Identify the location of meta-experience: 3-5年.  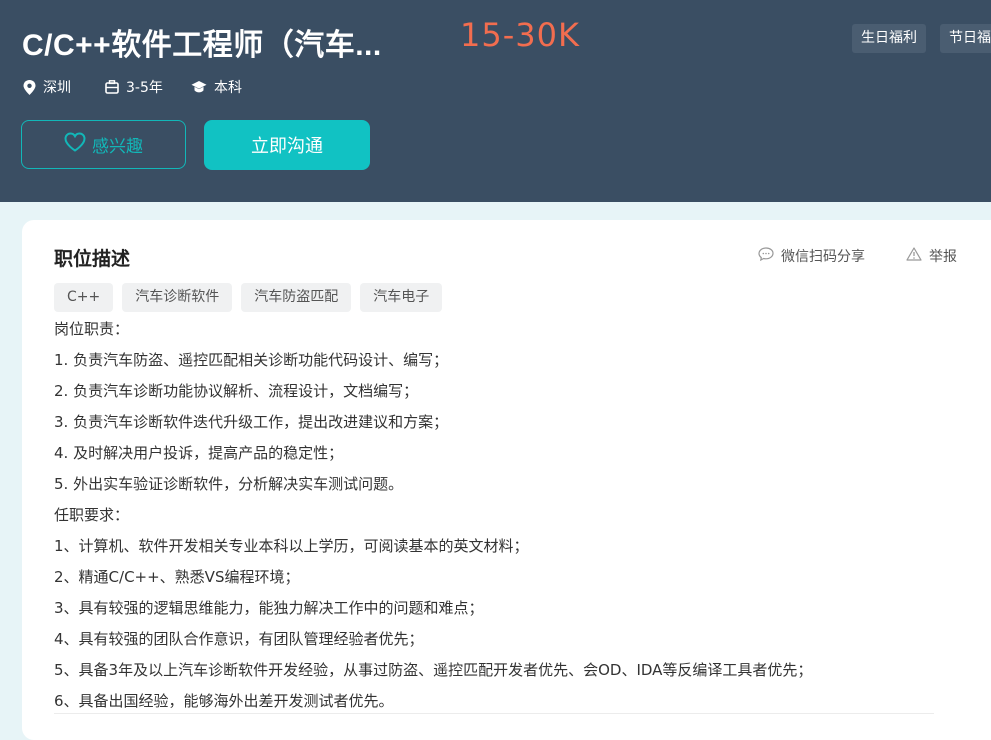
(134, 87).